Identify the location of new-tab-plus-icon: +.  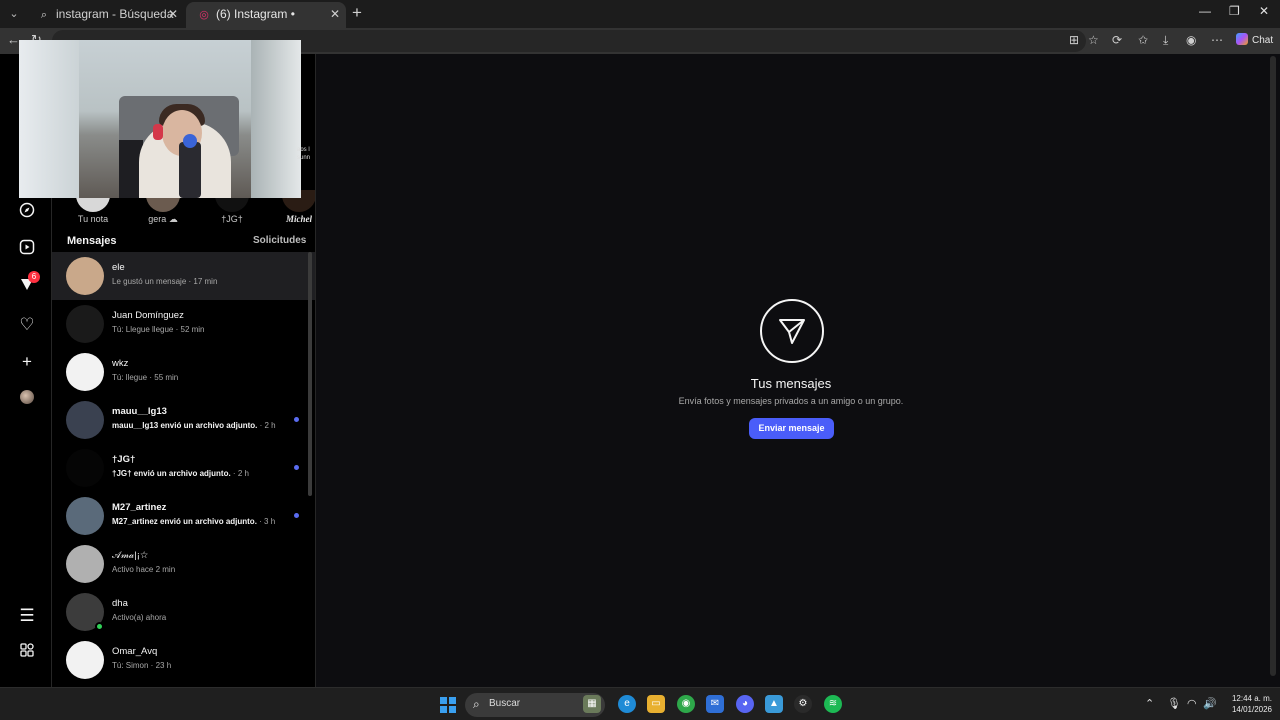
(357, 13).